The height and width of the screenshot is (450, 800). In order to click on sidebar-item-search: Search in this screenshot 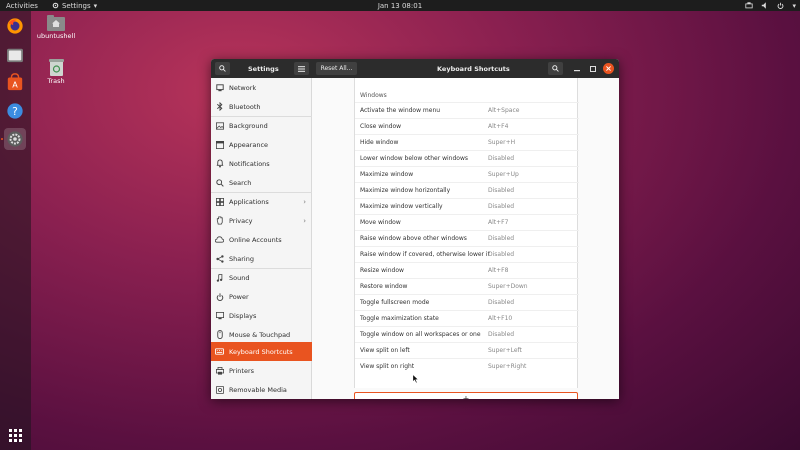, I will do `click(261, 182)`.